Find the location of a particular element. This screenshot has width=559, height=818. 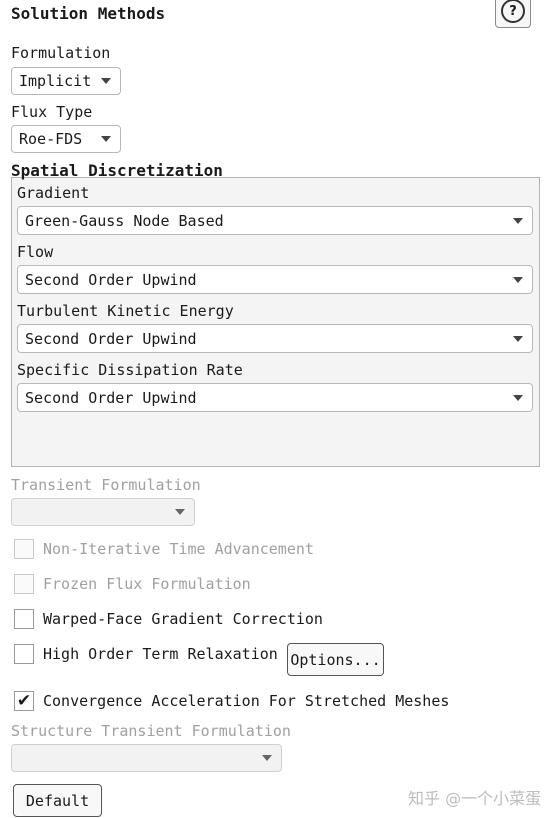

tke-value: Second Order Upwind is located at coordinates (111, 338).